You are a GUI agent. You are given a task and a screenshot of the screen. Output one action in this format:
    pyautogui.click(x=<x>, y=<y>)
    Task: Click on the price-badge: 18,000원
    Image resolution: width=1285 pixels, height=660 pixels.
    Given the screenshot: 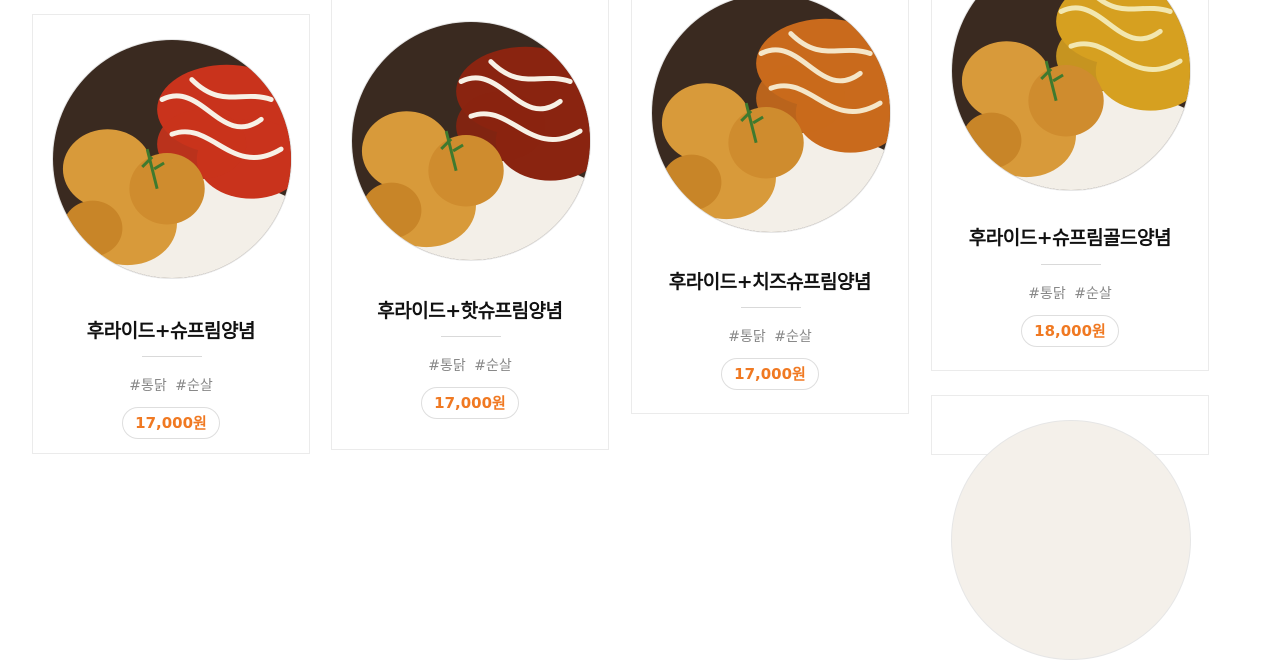 What is the action you would take?
    pyautogui.click(x=1070, y=331)
    